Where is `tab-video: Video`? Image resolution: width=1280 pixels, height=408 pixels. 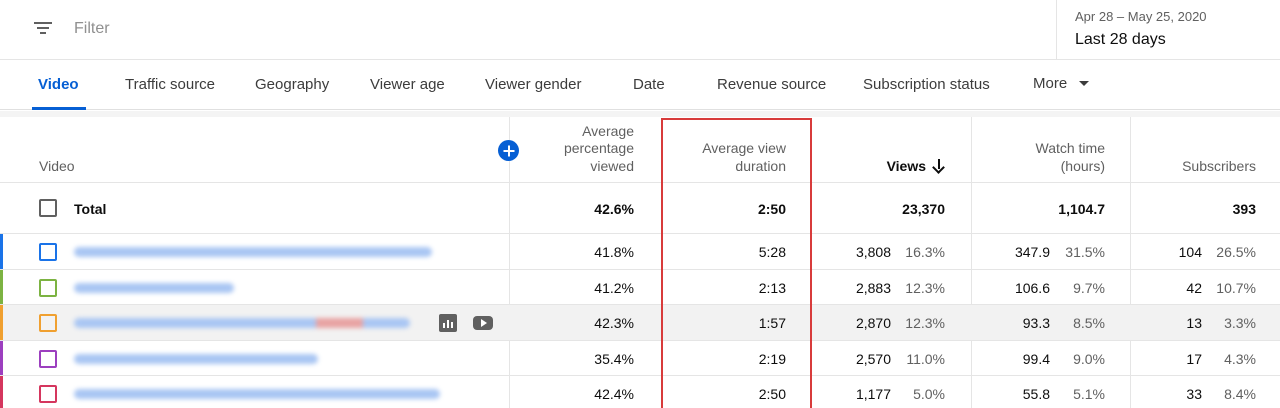
tab-video: Video is located at coordinates (59, 85).